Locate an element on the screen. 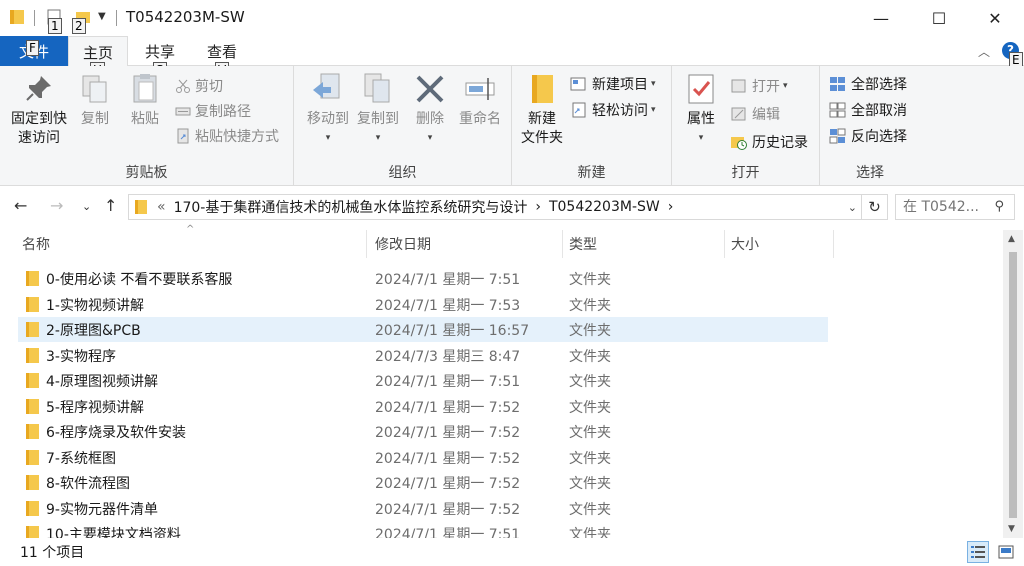  move-to-button: 移动到 ▾ is located at coordinates (328, 110).